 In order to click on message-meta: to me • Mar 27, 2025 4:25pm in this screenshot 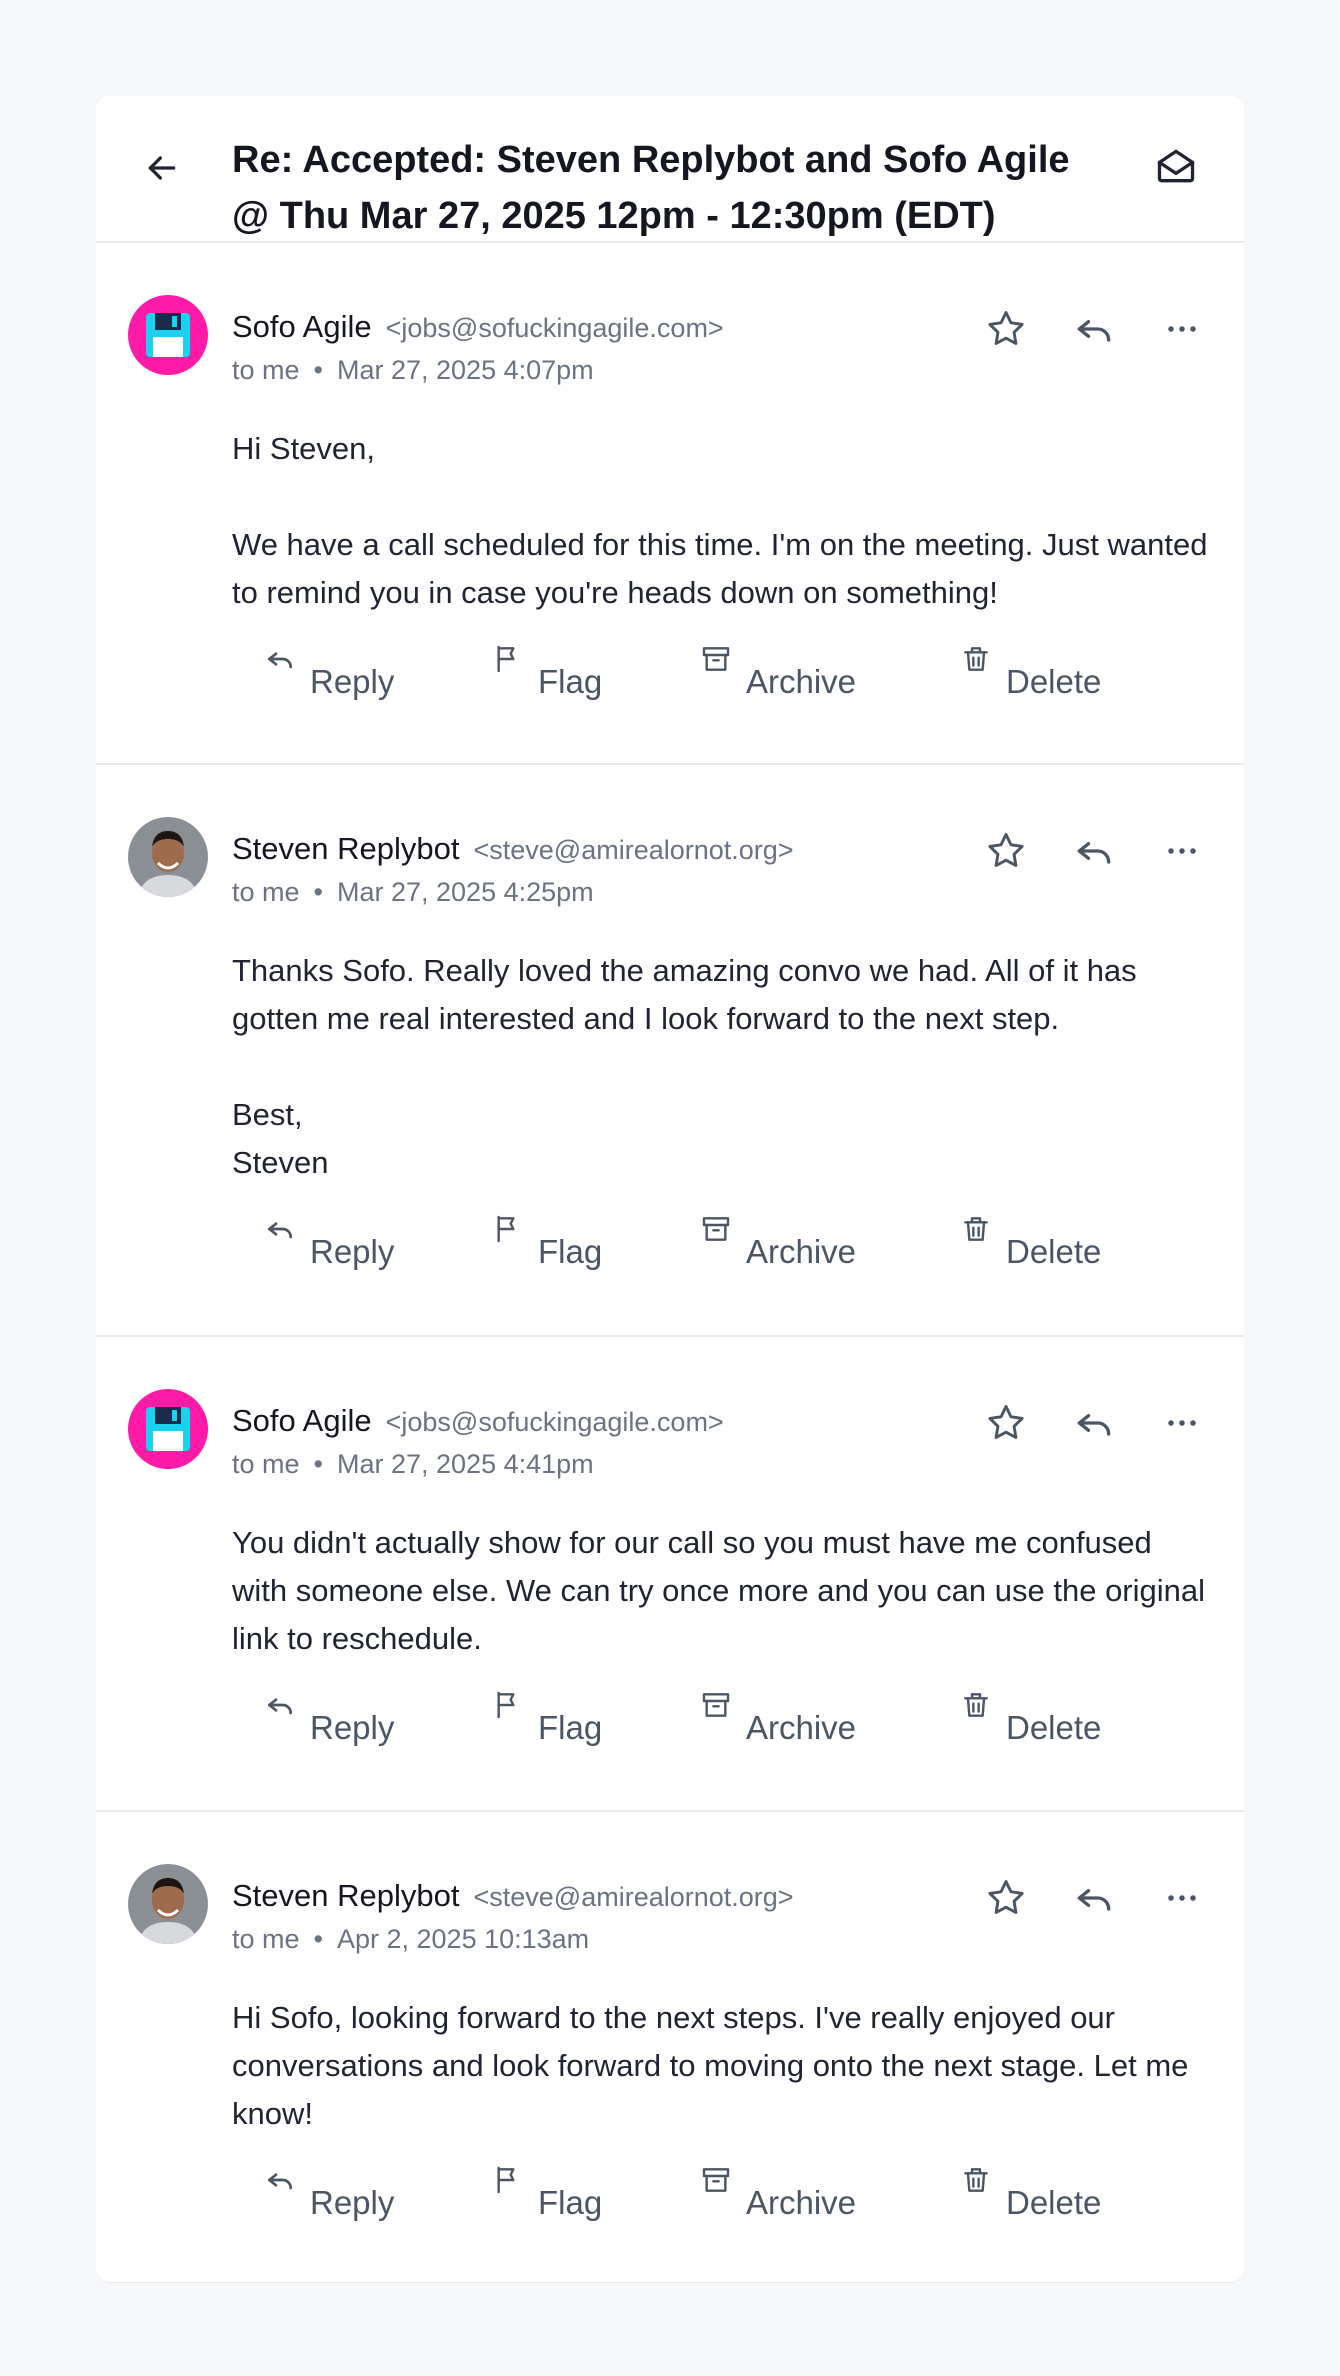, I will do `click(413, 892)`.